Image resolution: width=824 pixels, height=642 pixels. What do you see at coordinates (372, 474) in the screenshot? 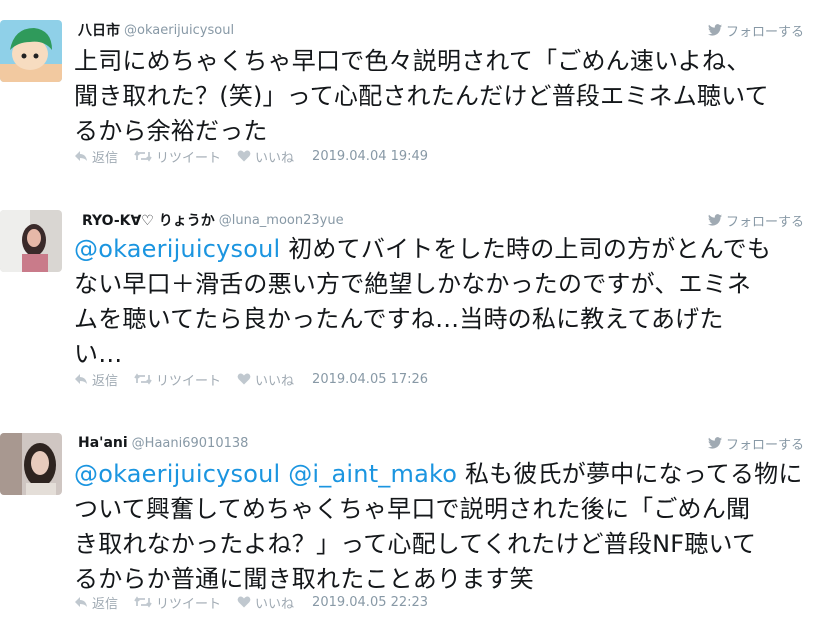
I see `mention-link: @i_aint_mako` at bounding box center [372, 474].